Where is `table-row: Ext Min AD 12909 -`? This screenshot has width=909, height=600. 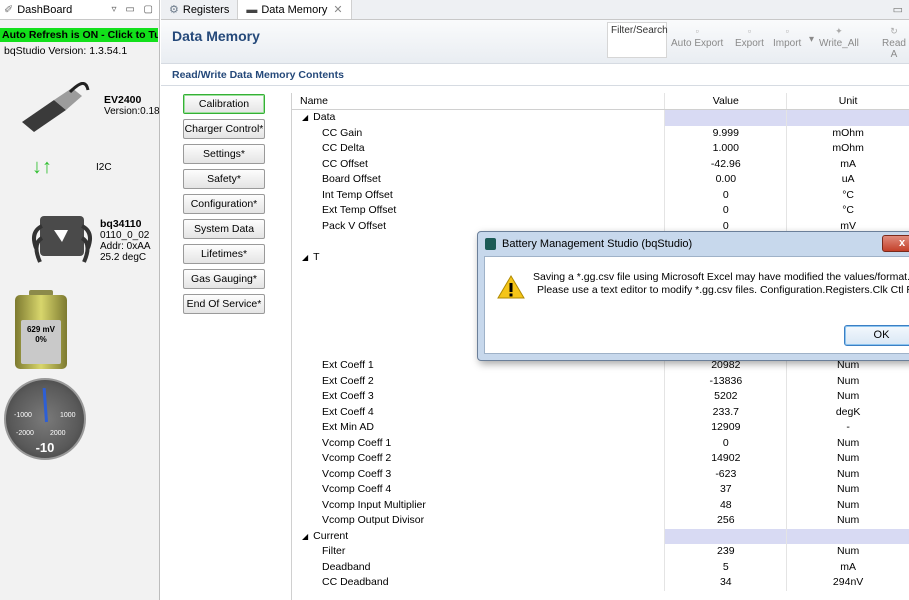 table-row: Ext Min AD 12909 - is located at coordinates (600, 428).